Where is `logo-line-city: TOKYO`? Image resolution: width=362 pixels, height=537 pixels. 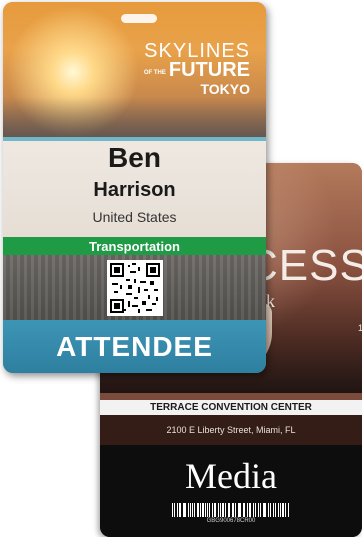
logo-line-city: TOKYO is located at coordinates (225, 89).